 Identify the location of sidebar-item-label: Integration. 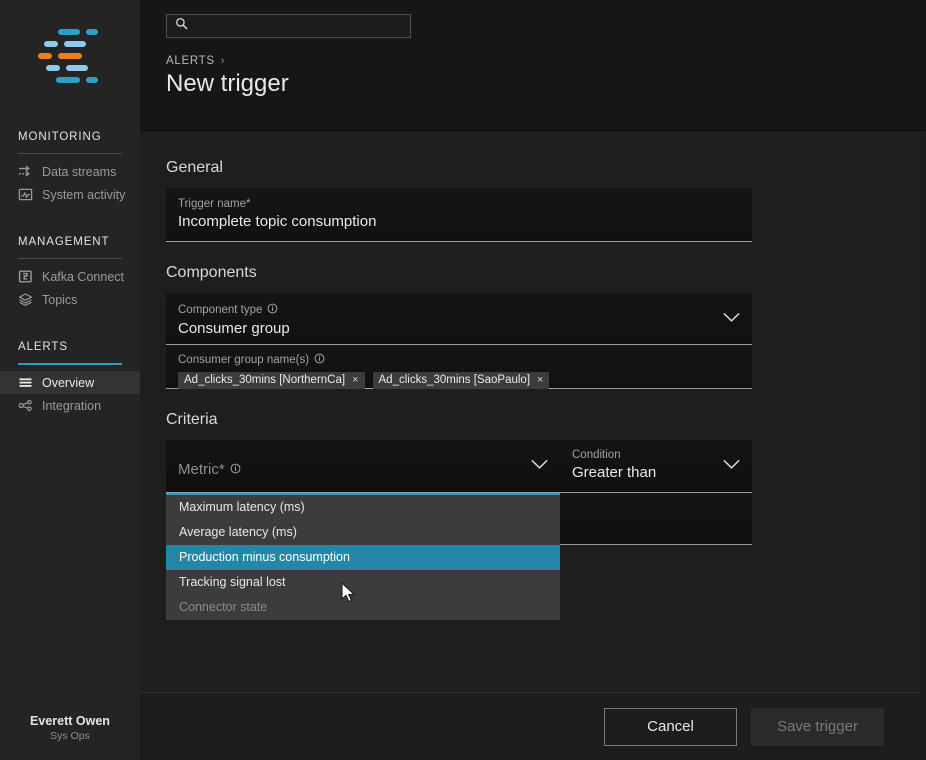
(72, 405).